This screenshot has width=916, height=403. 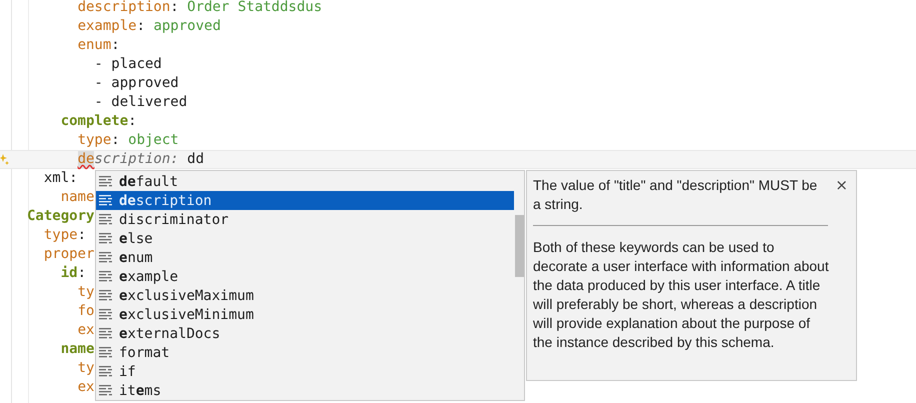 I want to click on doc-description: Both of these keywords can be used to decorate a user interface with information about the data produced by this user interface. A title will preferably be short, whereas a description will provide explanation about the purpose of the instance described by this schema., so click(x=681, y=295).